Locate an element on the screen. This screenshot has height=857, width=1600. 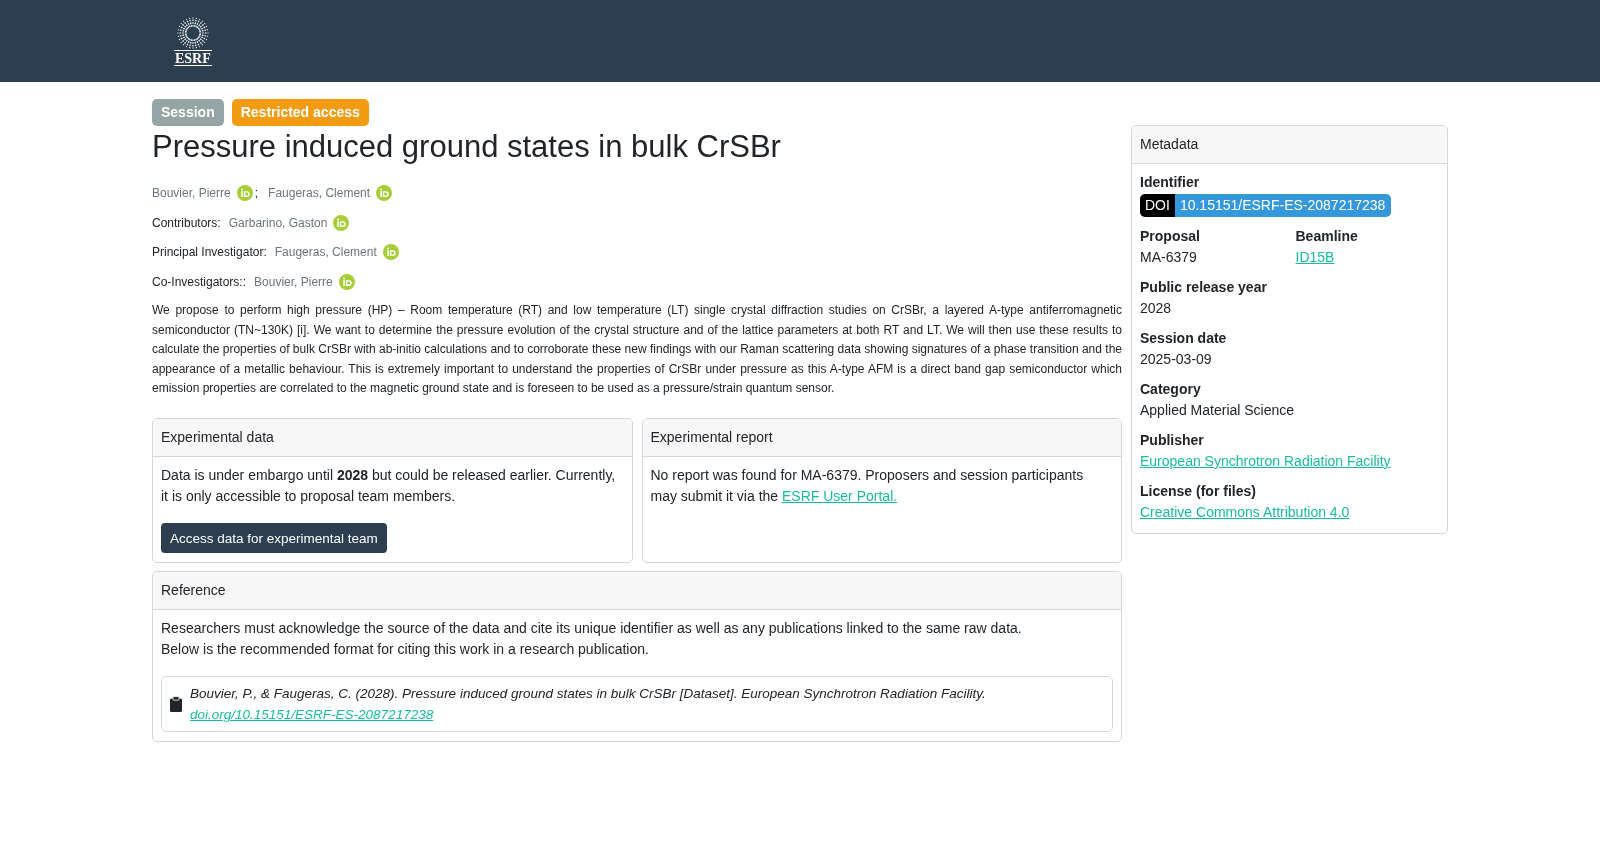
field-label: Publisher is located at coordinates (1172, 440).